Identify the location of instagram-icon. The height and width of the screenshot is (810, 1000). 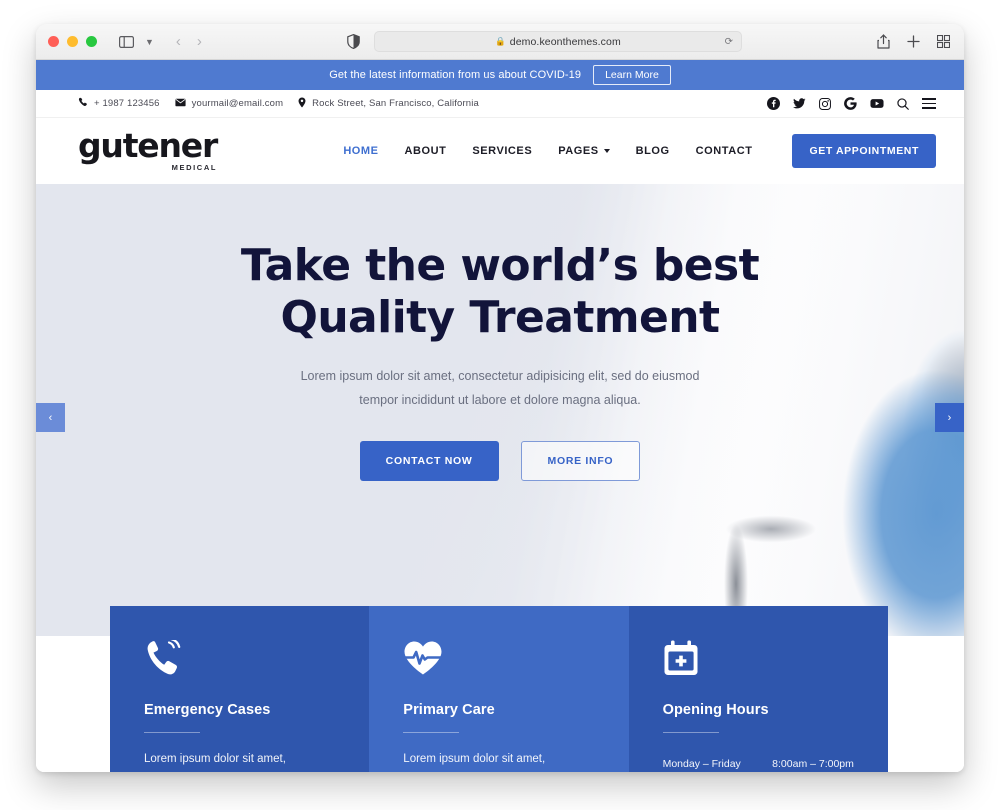
(825, 103).